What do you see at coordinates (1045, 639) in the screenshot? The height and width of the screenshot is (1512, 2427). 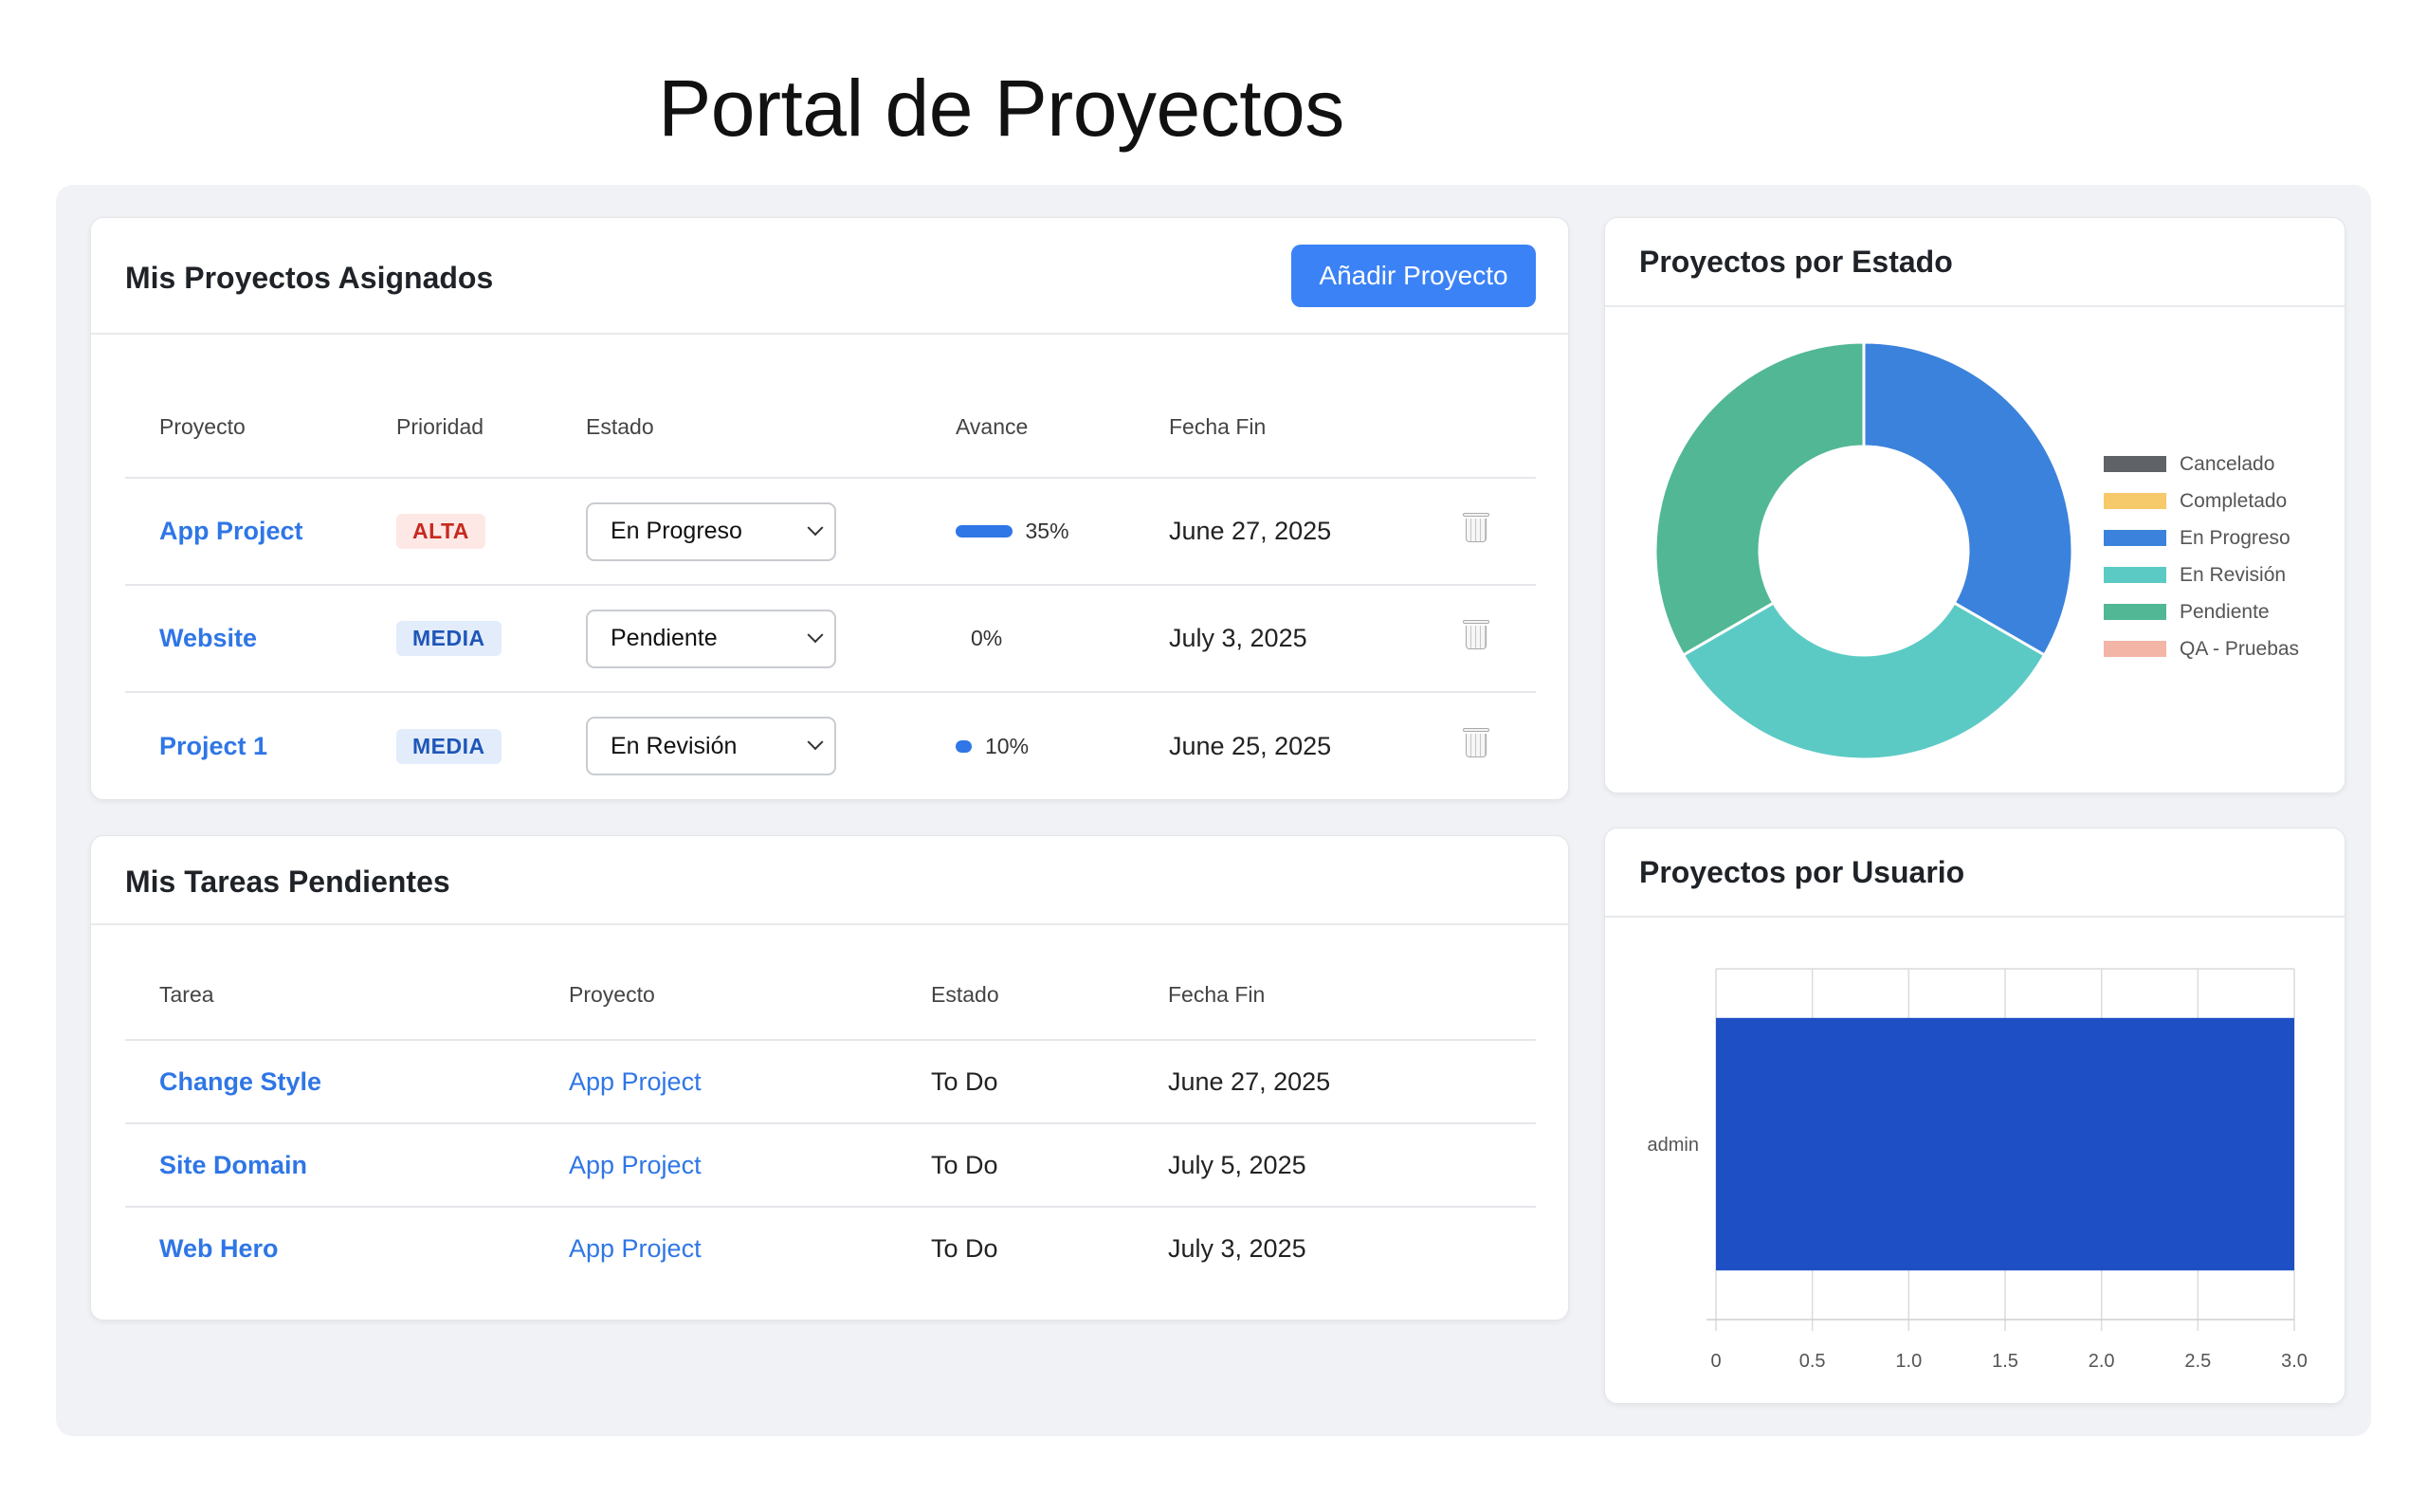 I see `progress-indicator: 0%` at bounding box center [1045, 639].